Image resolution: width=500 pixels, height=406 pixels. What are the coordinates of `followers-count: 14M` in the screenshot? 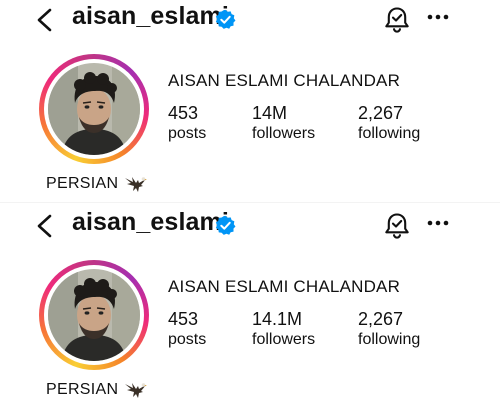 It's located at (269, 113).